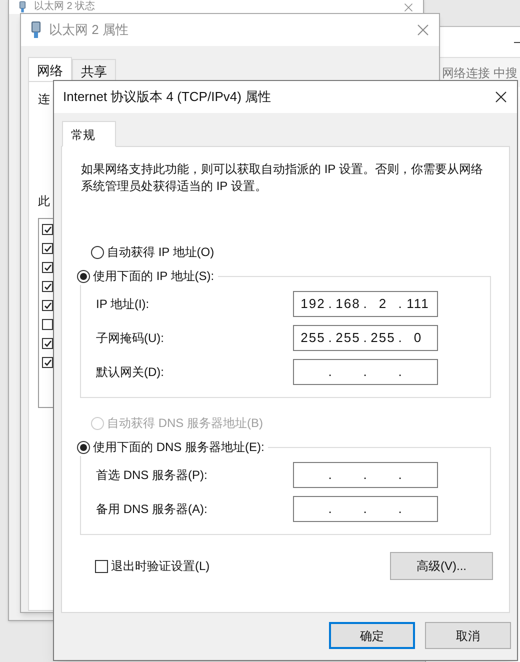  What do you see at coordinates (365, 338) in the screenshot?
I see `ip-address-field: 255 . 255 . 255 . 0` at bounding box center [365, 338].